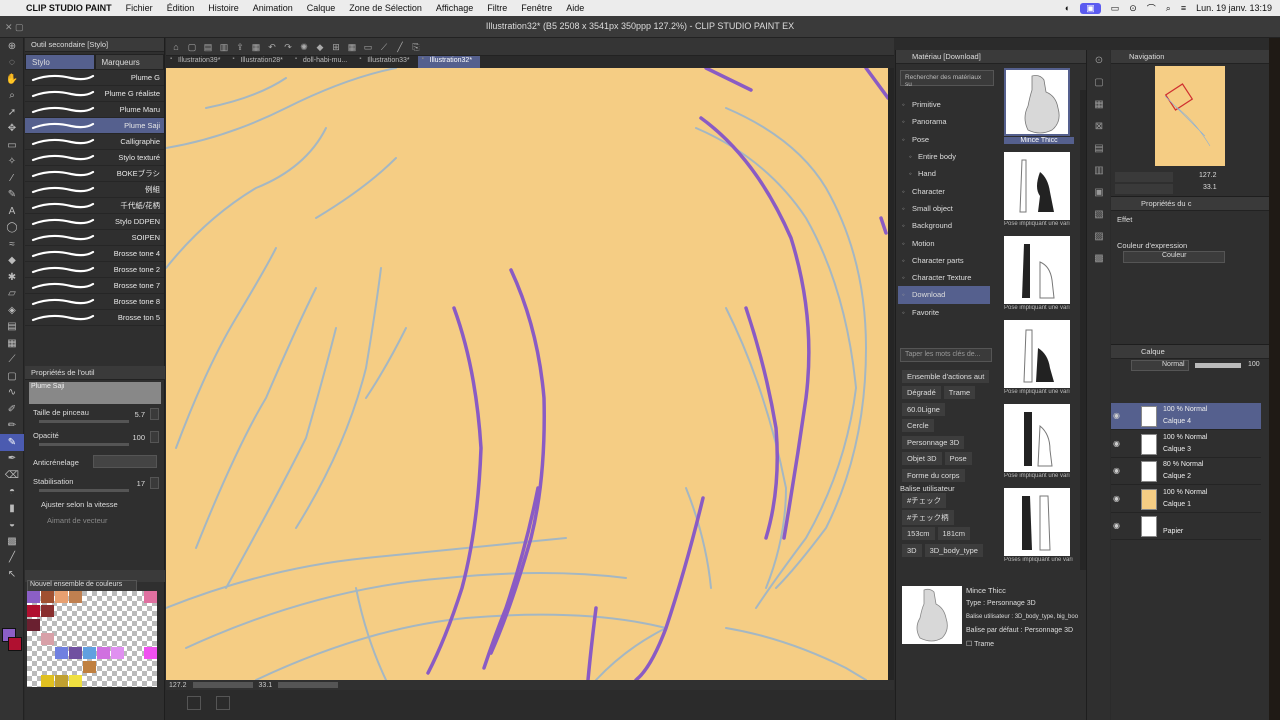 This screenshot has height=720, width=1280. What do you see at coordinates (12, 178) in the screenshot?
I see `eyedropper-tool-icon: ⁄` at bounding box center [12, 178].